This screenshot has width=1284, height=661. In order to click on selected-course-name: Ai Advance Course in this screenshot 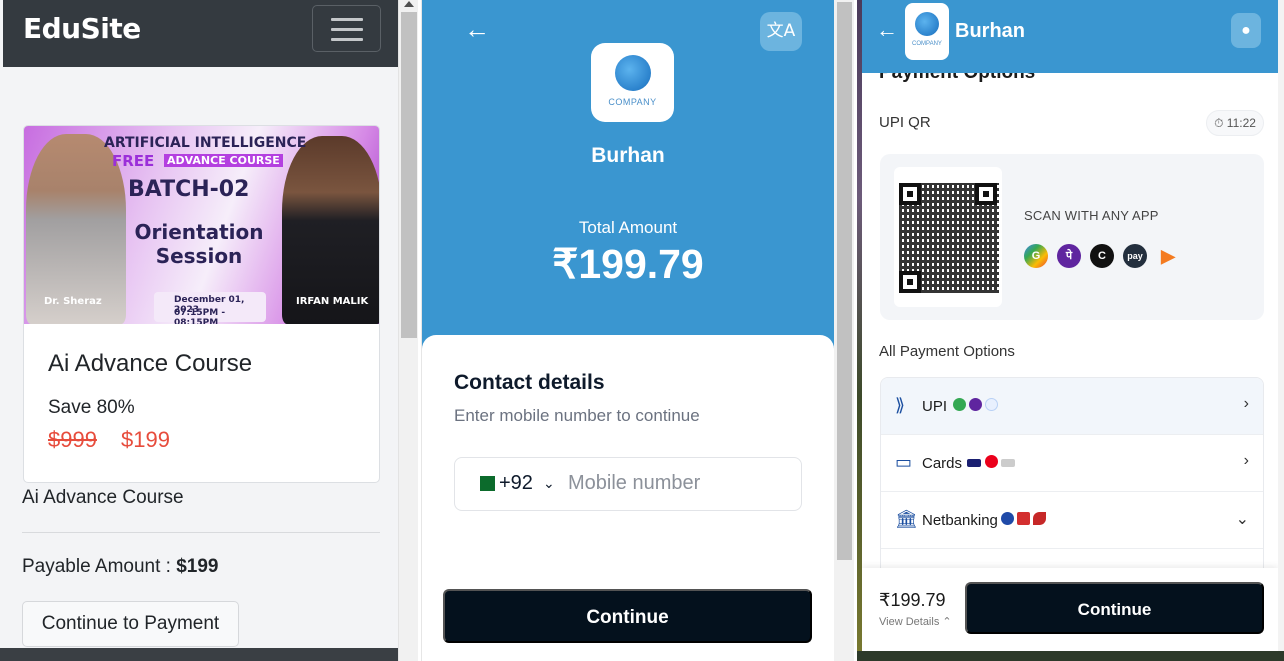, I will do `click(103, 497)`.